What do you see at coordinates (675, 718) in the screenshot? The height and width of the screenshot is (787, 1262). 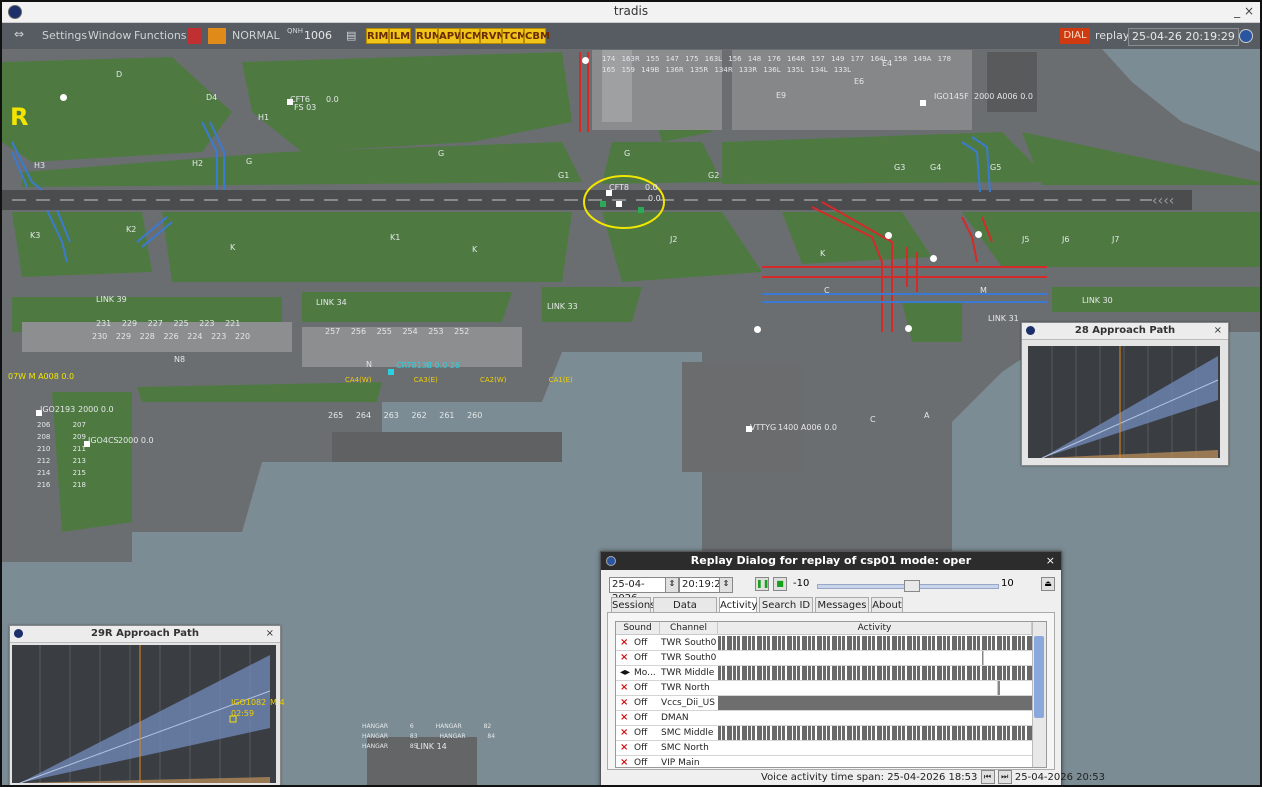 I see `channel-name: DMAN` at bounding box center [675, 718].